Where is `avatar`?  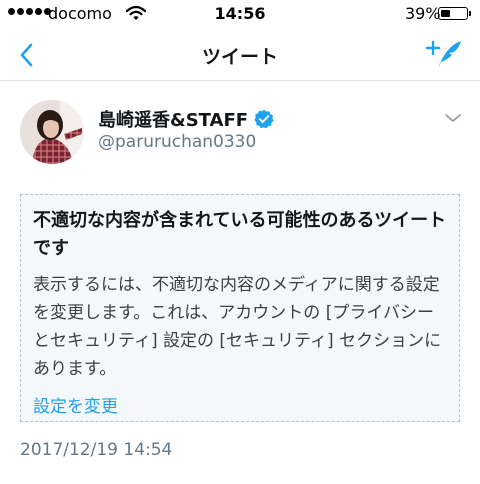
avatar is located at coordinates (52, 132).